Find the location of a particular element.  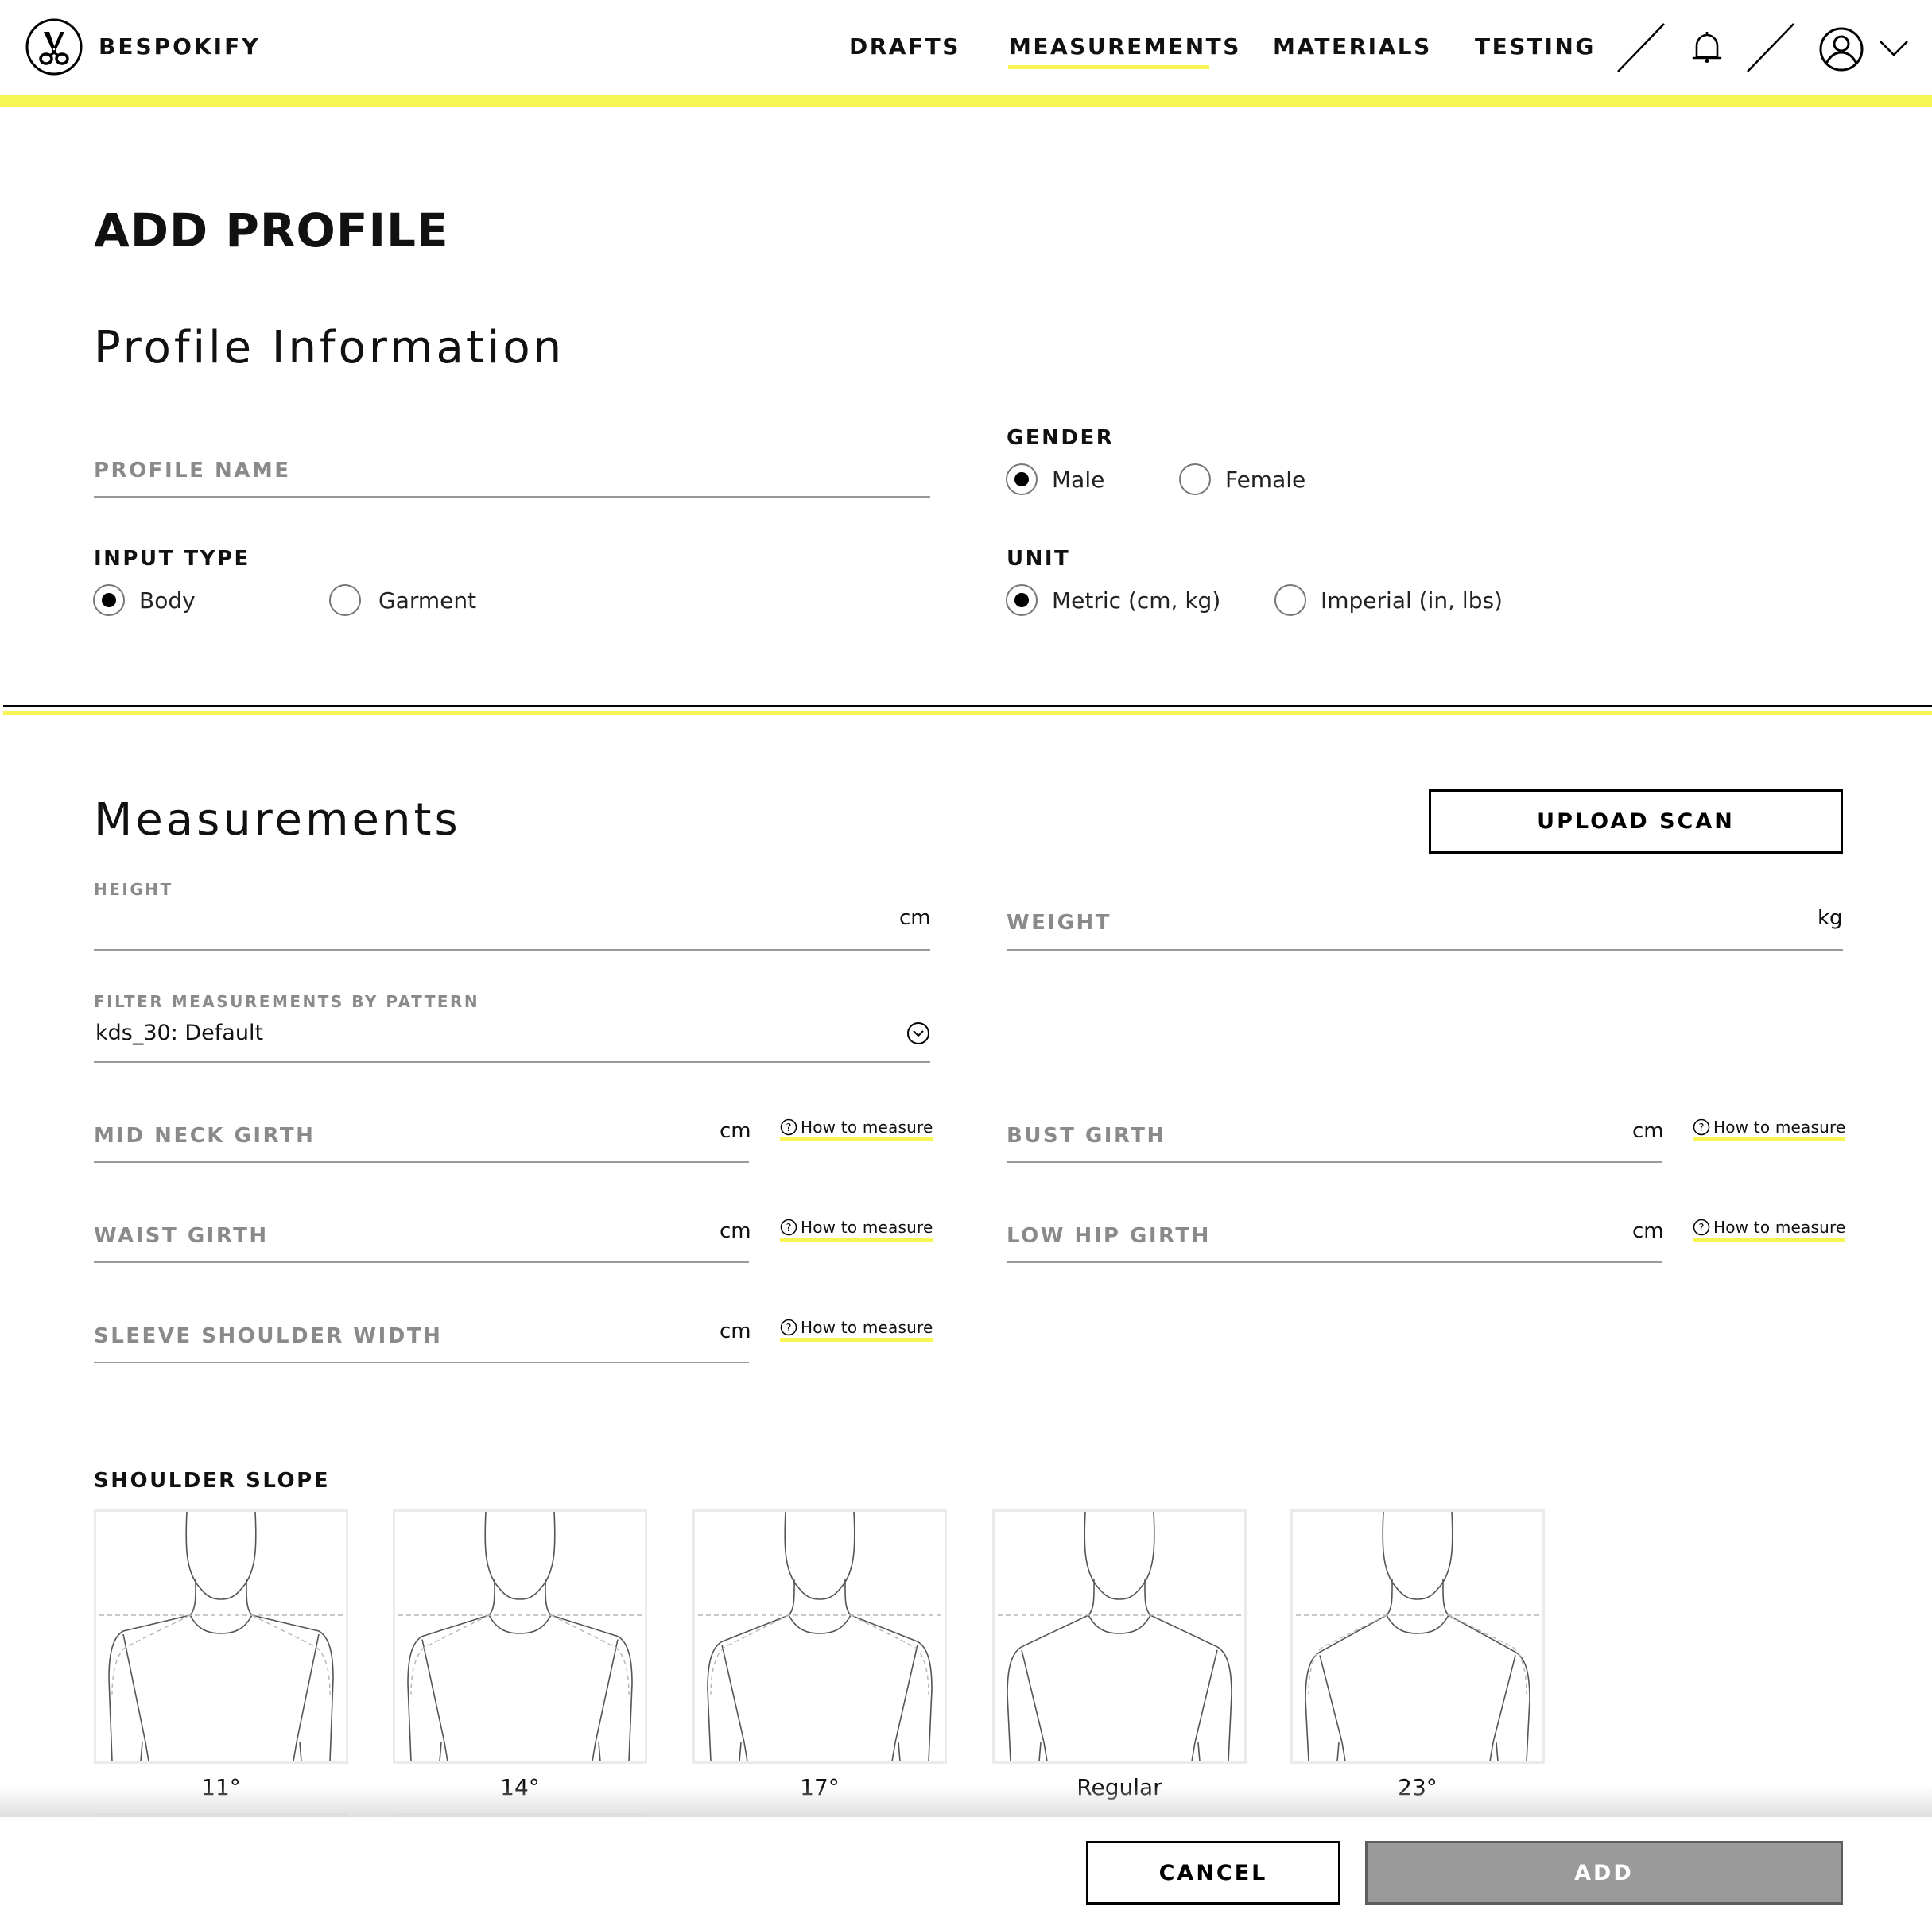

weight-unit: kg is located at coordinates (1831, 918).